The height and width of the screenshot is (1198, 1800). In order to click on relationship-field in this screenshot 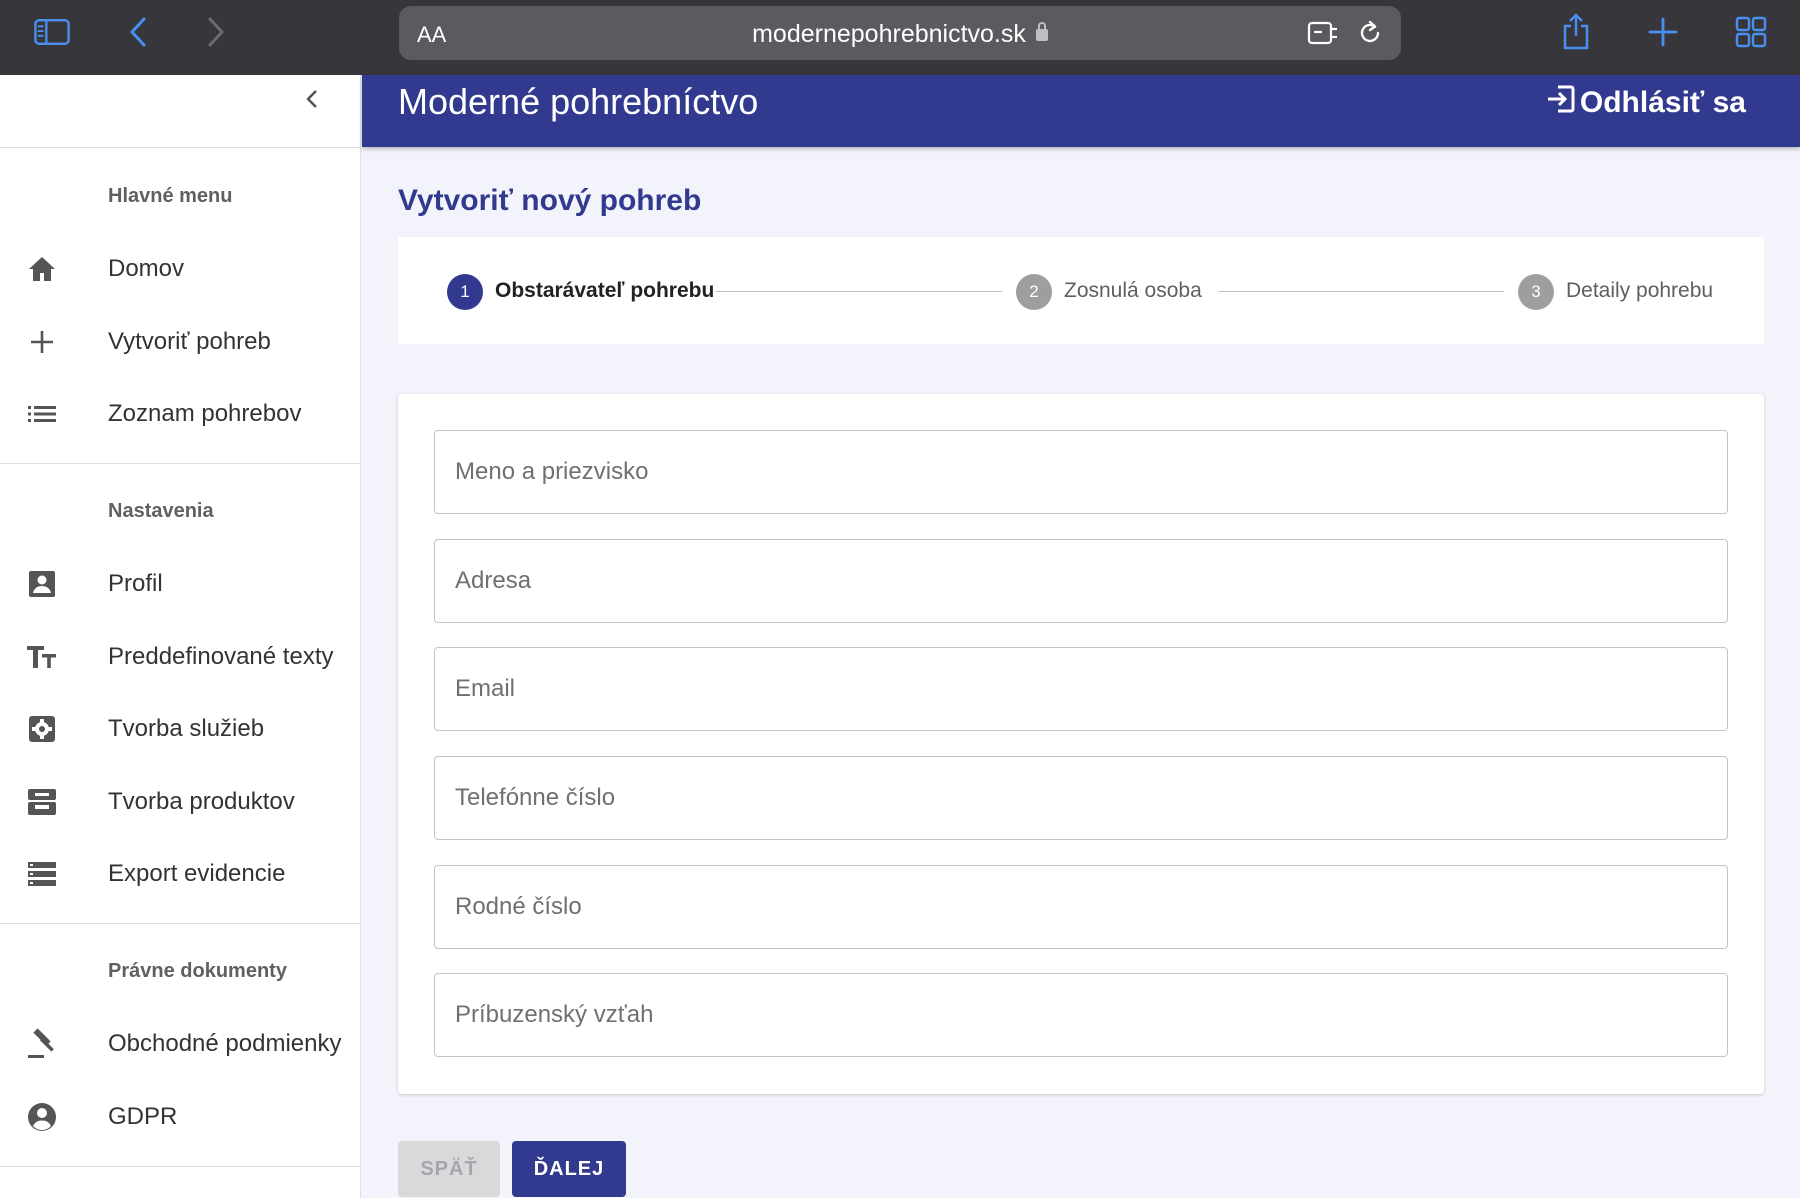, I will do `click(1081, 1015)`.